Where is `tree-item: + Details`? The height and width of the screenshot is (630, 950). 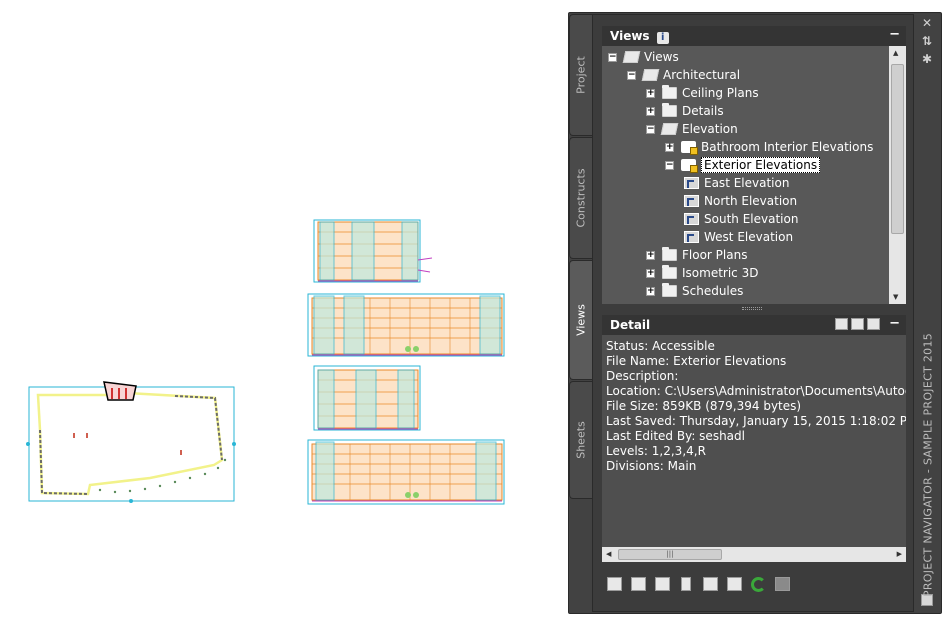 tree-item: + Details is located at coordinates (685, 111).